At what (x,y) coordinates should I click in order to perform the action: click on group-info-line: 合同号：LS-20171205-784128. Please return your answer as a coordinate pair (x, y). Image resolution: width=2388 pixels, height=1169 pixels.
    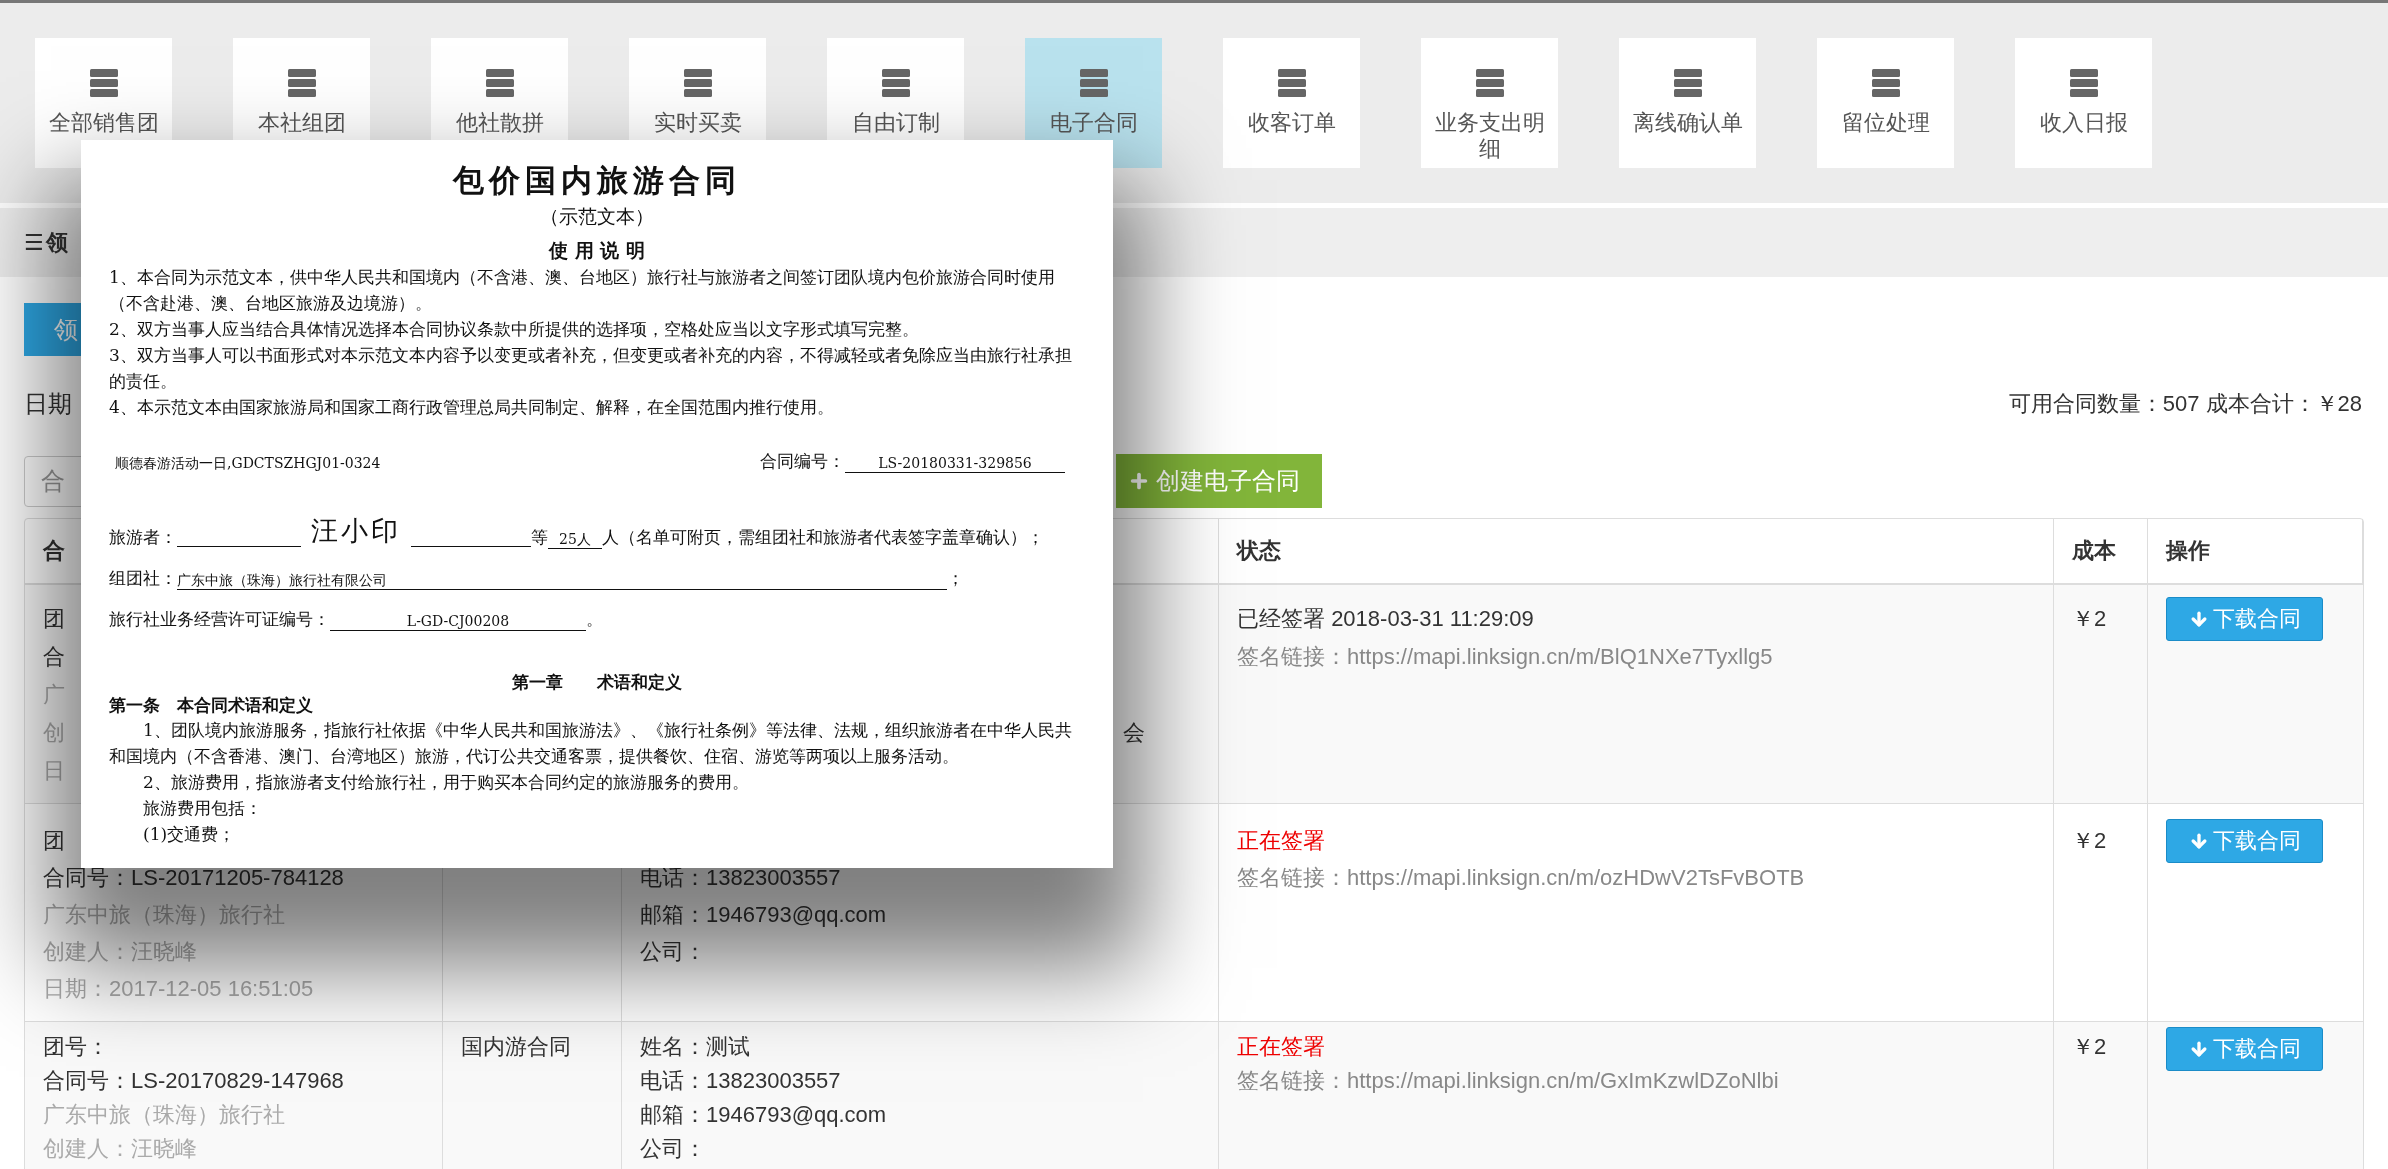
    Looking at the image, I should click on (193, 878).